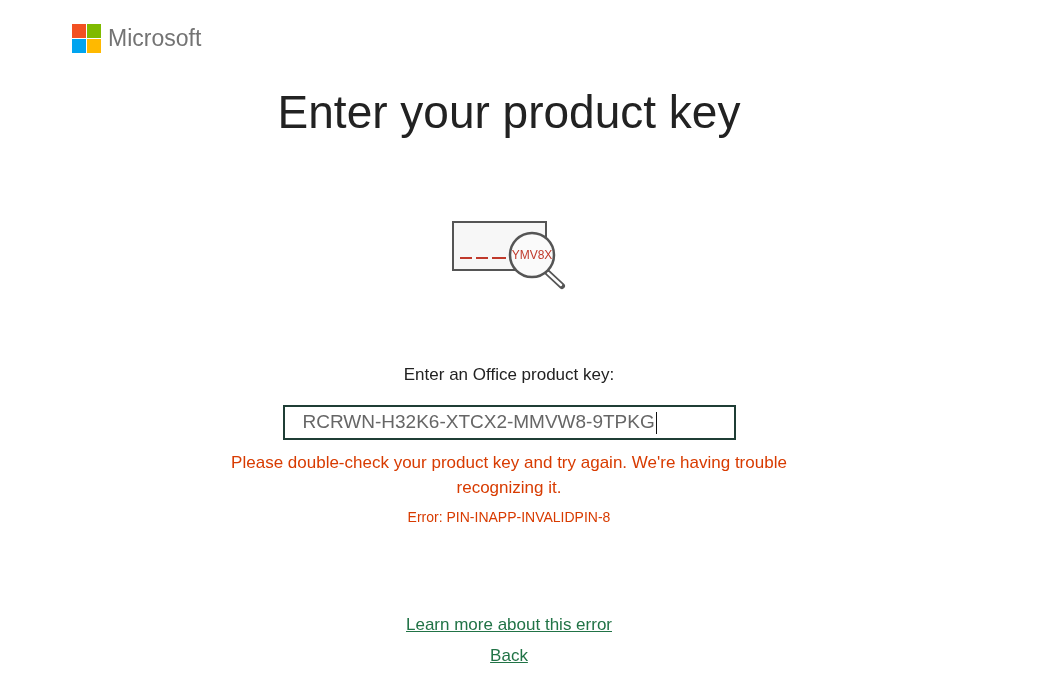 The height and width of the screenshot is (698, 1051). Describe the element at coordinates (656, 422) in the screenshot. I see `text-cursor-icon` at that location.